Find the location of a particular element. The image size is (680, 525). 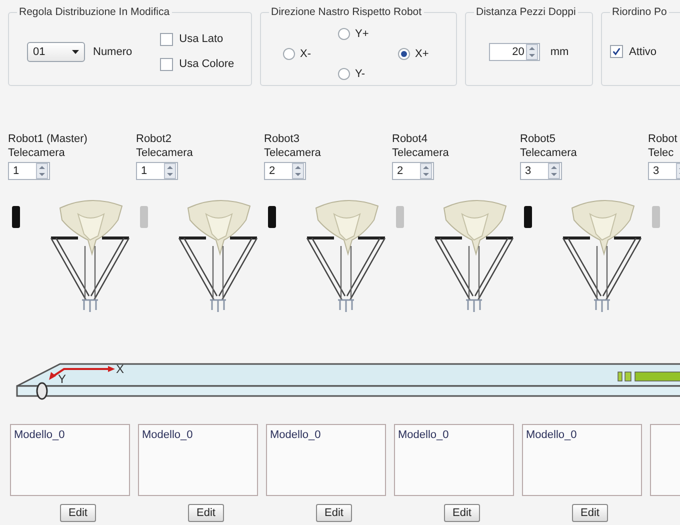

y-axis-label: Y is located at coordinates (62, 379).